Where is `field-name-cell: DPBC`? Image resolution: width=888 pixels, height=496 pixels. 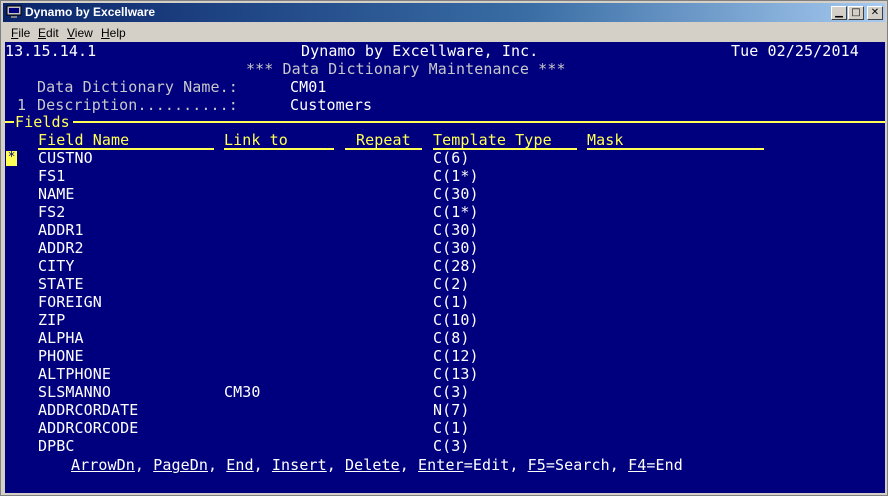
field-name-cell: DPBC is located at coordinates (56, 446).